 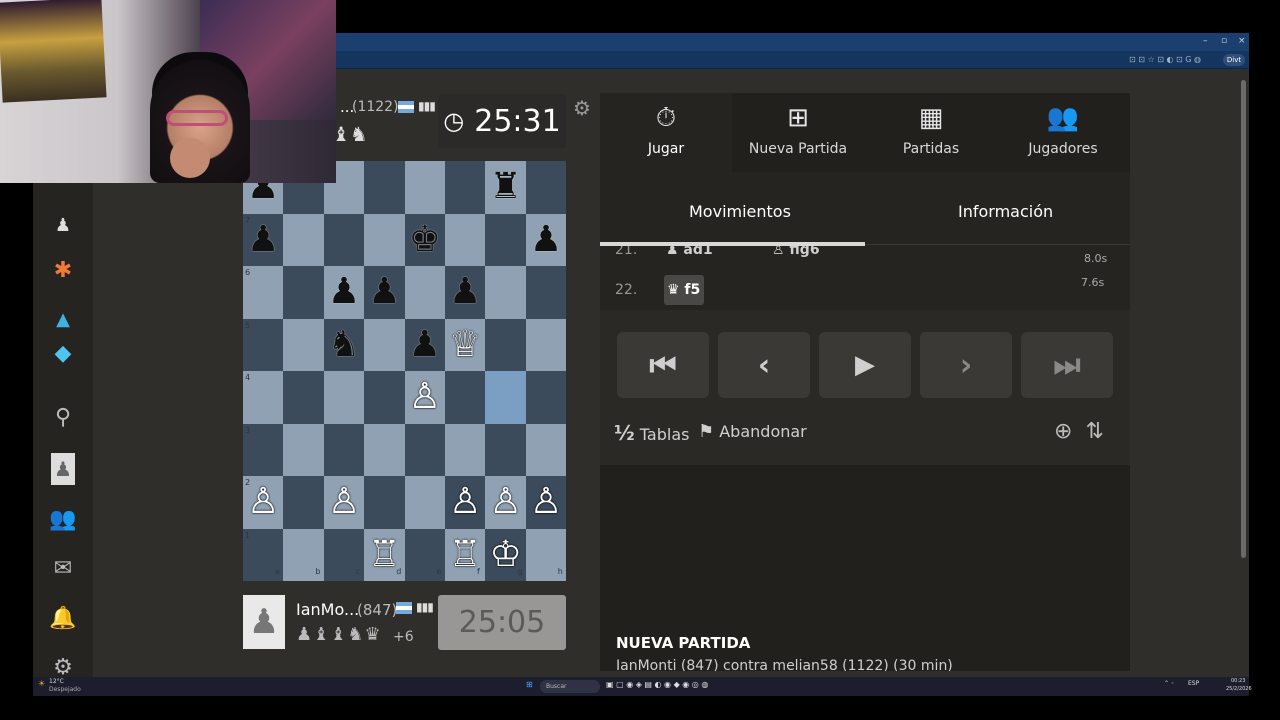 What do you see at coordinates (384, 397) in the screenshot?
I see `square-d4` at bounding box center [384, 397].